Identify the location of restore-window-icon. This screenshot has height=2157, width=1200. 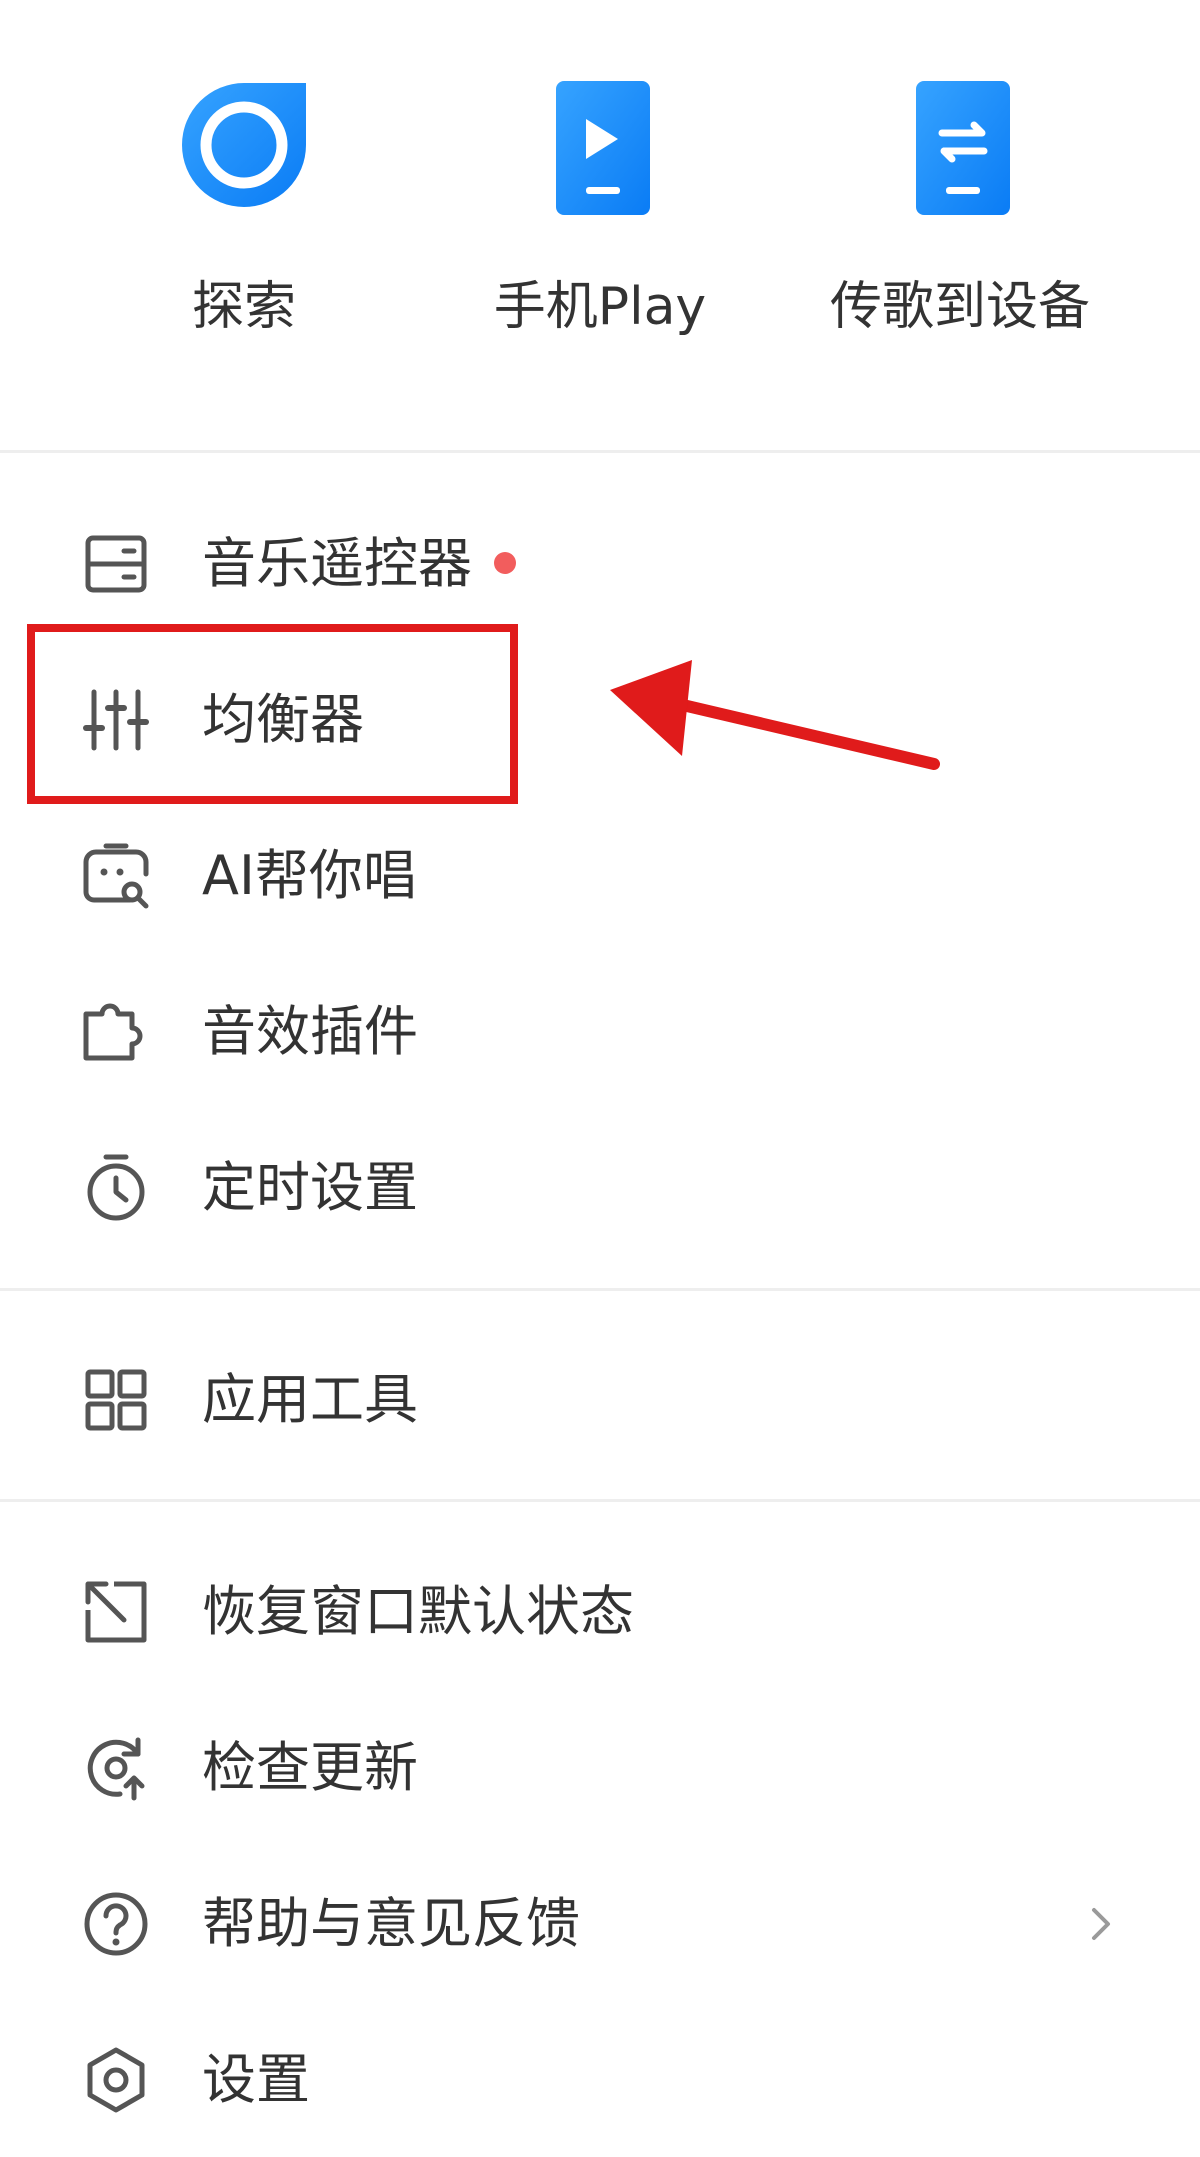
(116, 1612).